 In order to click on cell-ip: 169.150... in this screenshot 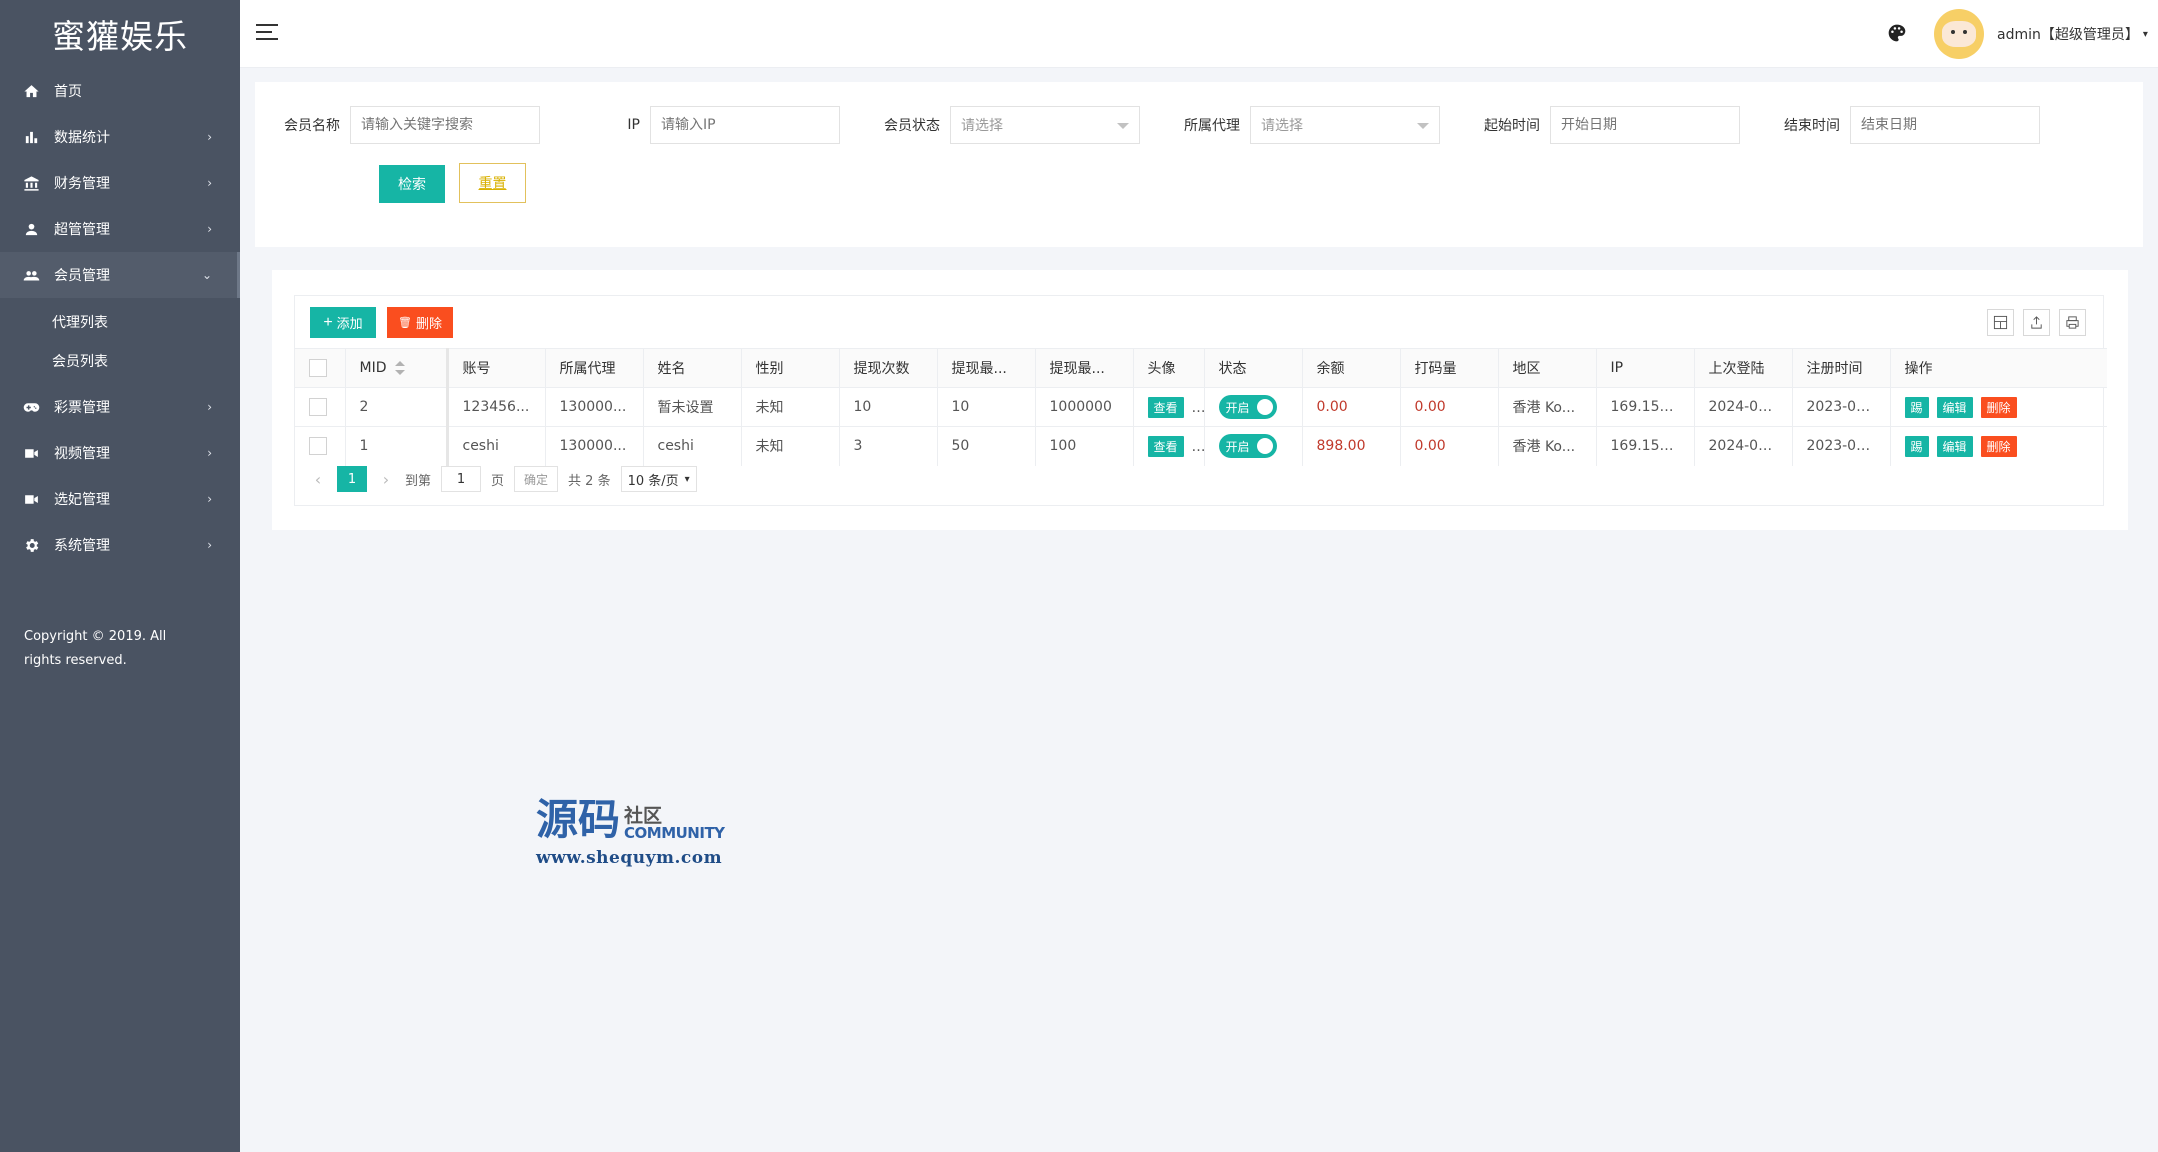, I will do `click(1645, 407)`.